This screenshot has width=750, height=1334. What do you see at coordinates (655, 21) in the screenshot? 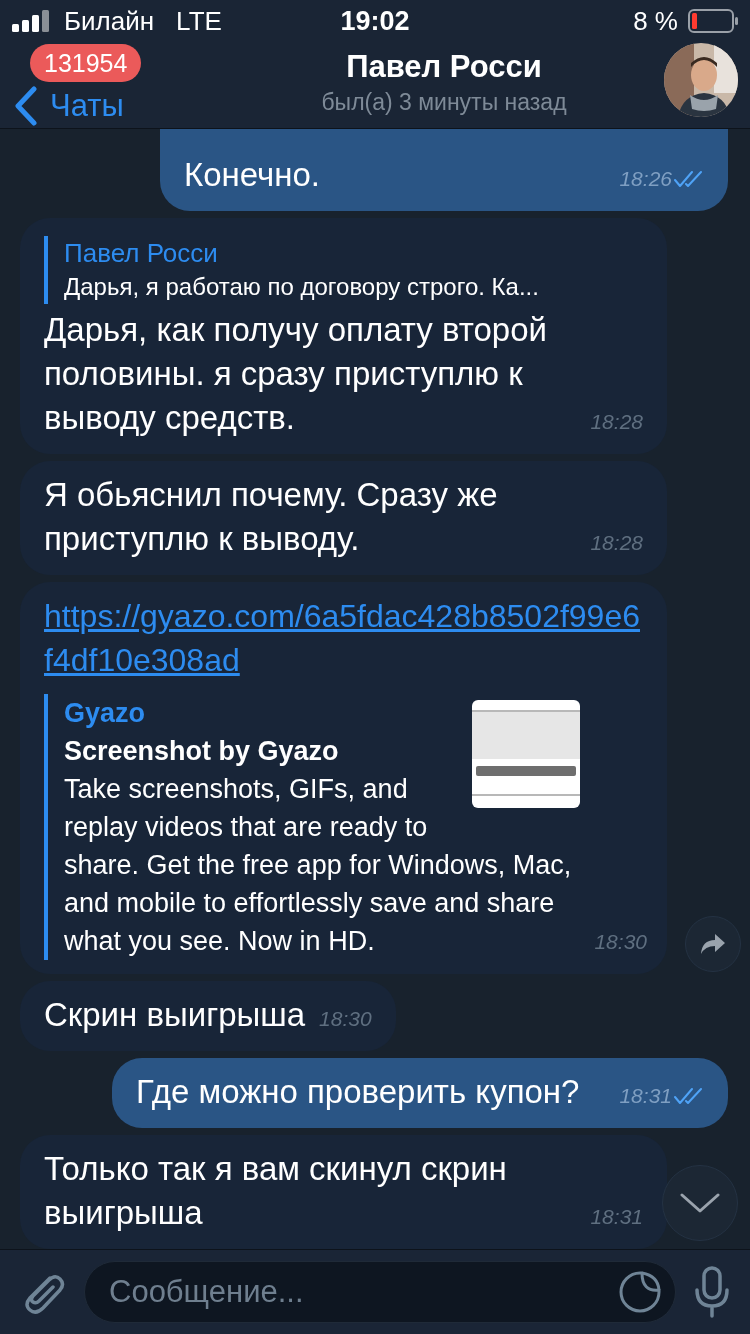
I see `battery-percent: 8 %` at bounding box center [655, 21].